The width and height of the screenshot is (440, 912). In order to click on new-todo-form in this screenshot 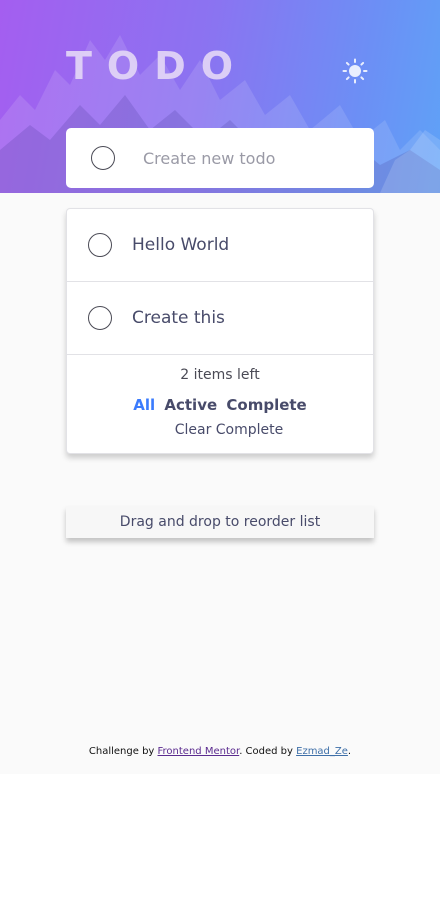, I will do `click(220, 158)`.